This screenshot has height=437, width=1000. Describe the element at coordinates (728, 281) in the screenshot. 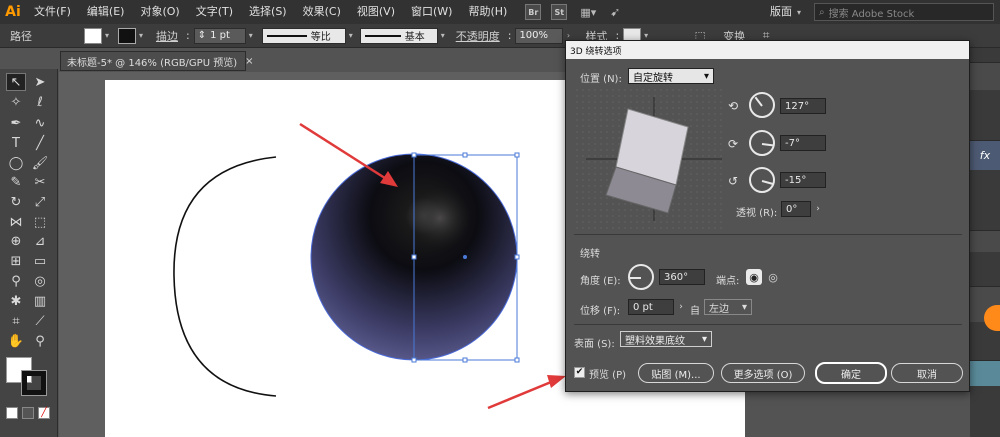

I see `cap-label: 端点:` at that location.